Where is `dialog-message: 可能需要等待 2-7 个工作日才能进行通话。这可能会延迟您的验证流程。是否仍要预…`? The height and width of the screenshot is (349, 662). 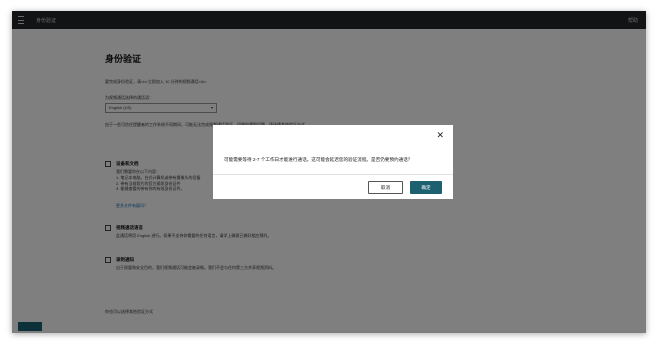
dialog-message: 可能需要等待 2-7 个工作日才能进行通话。这可能会延迟您的验证流程。是否仍要预… is located at coordinates (318, 159).